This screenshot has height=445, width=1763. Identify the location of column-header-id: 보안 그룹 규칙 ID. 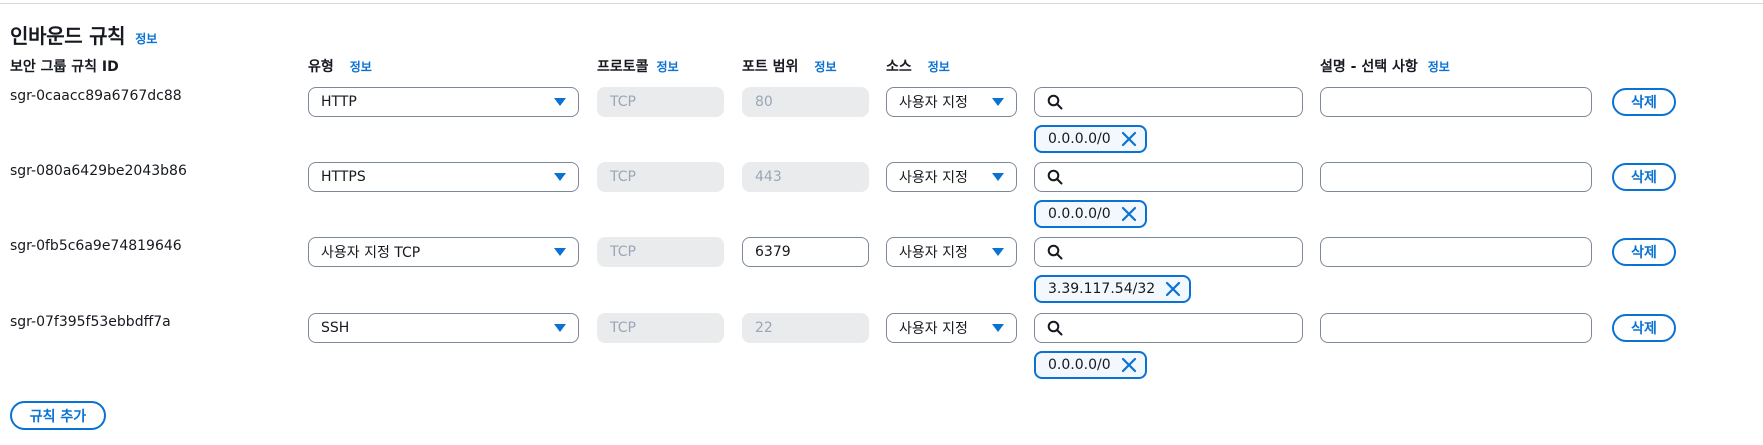
(64, 66).